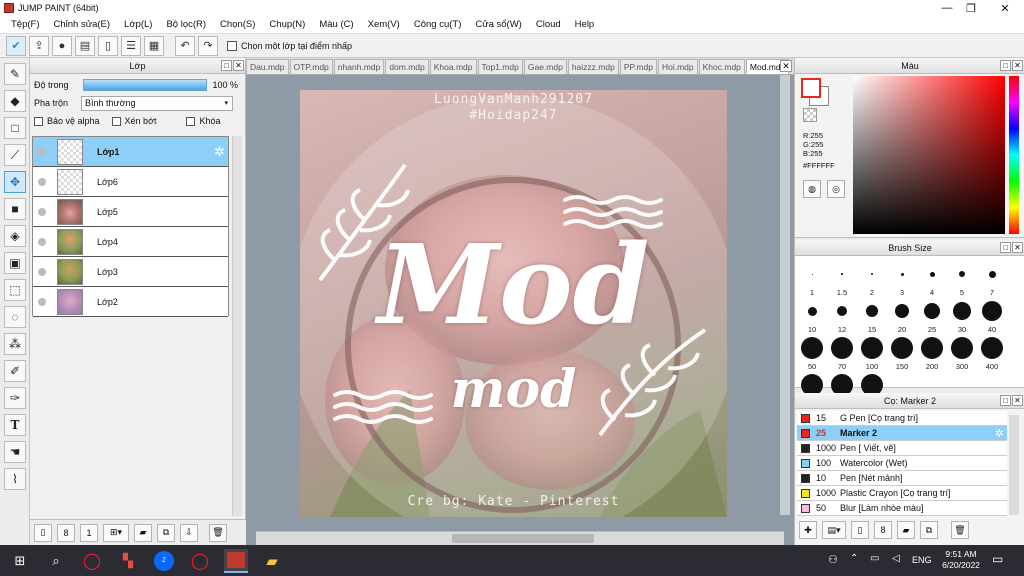  I want to click on tab-pp: PP.mdp, so click(638, 66).